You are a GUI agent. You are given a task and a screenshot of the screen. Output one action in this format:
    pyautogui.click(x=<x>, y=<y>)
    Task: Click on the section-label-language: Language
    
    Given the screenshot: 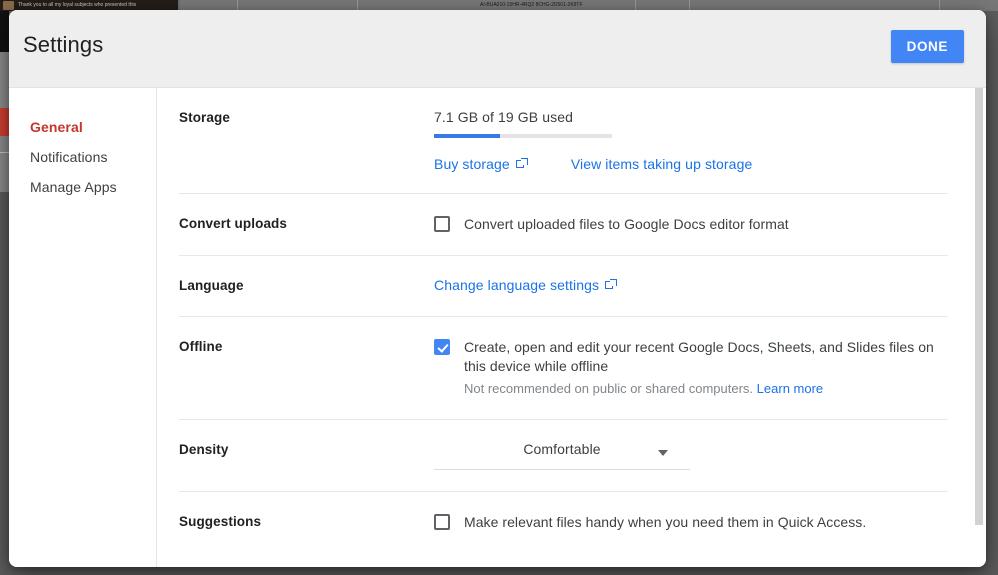 What is the action you would take?
    pyautogui.click(x=211, y=285)
    